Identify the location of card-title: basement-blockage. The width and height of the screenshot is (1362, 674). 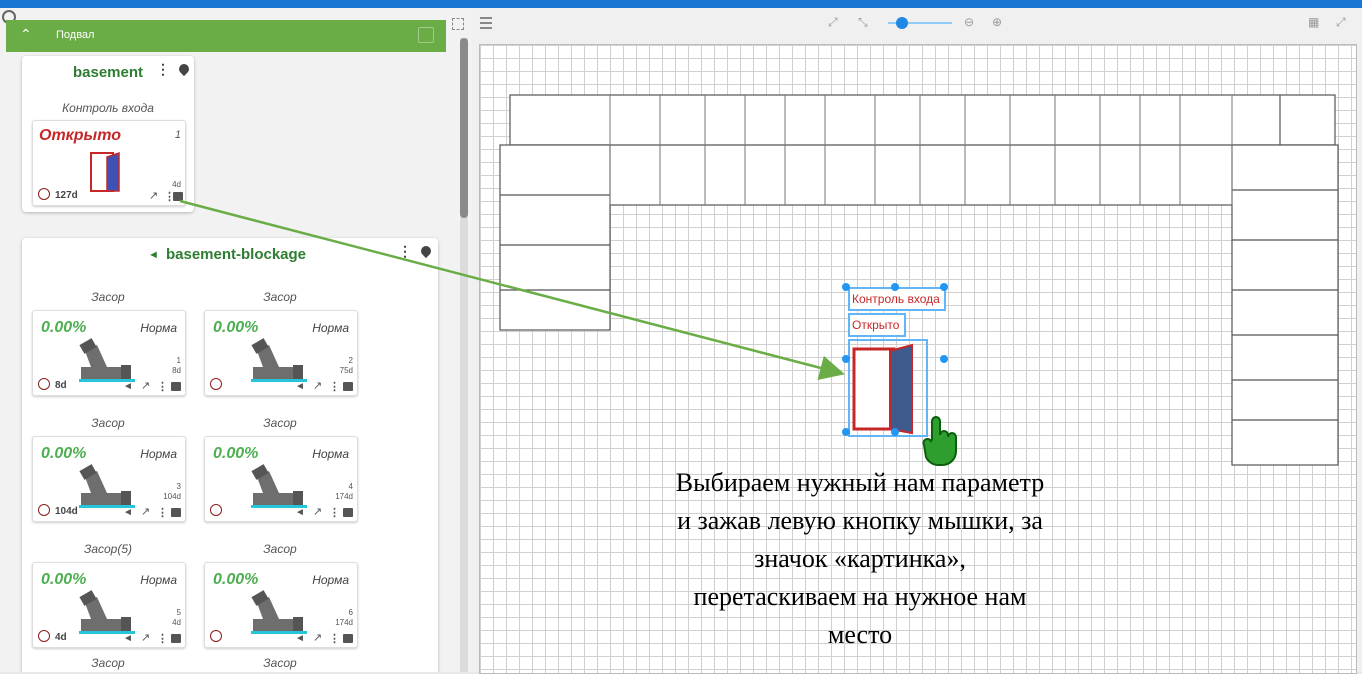
(236, 254).